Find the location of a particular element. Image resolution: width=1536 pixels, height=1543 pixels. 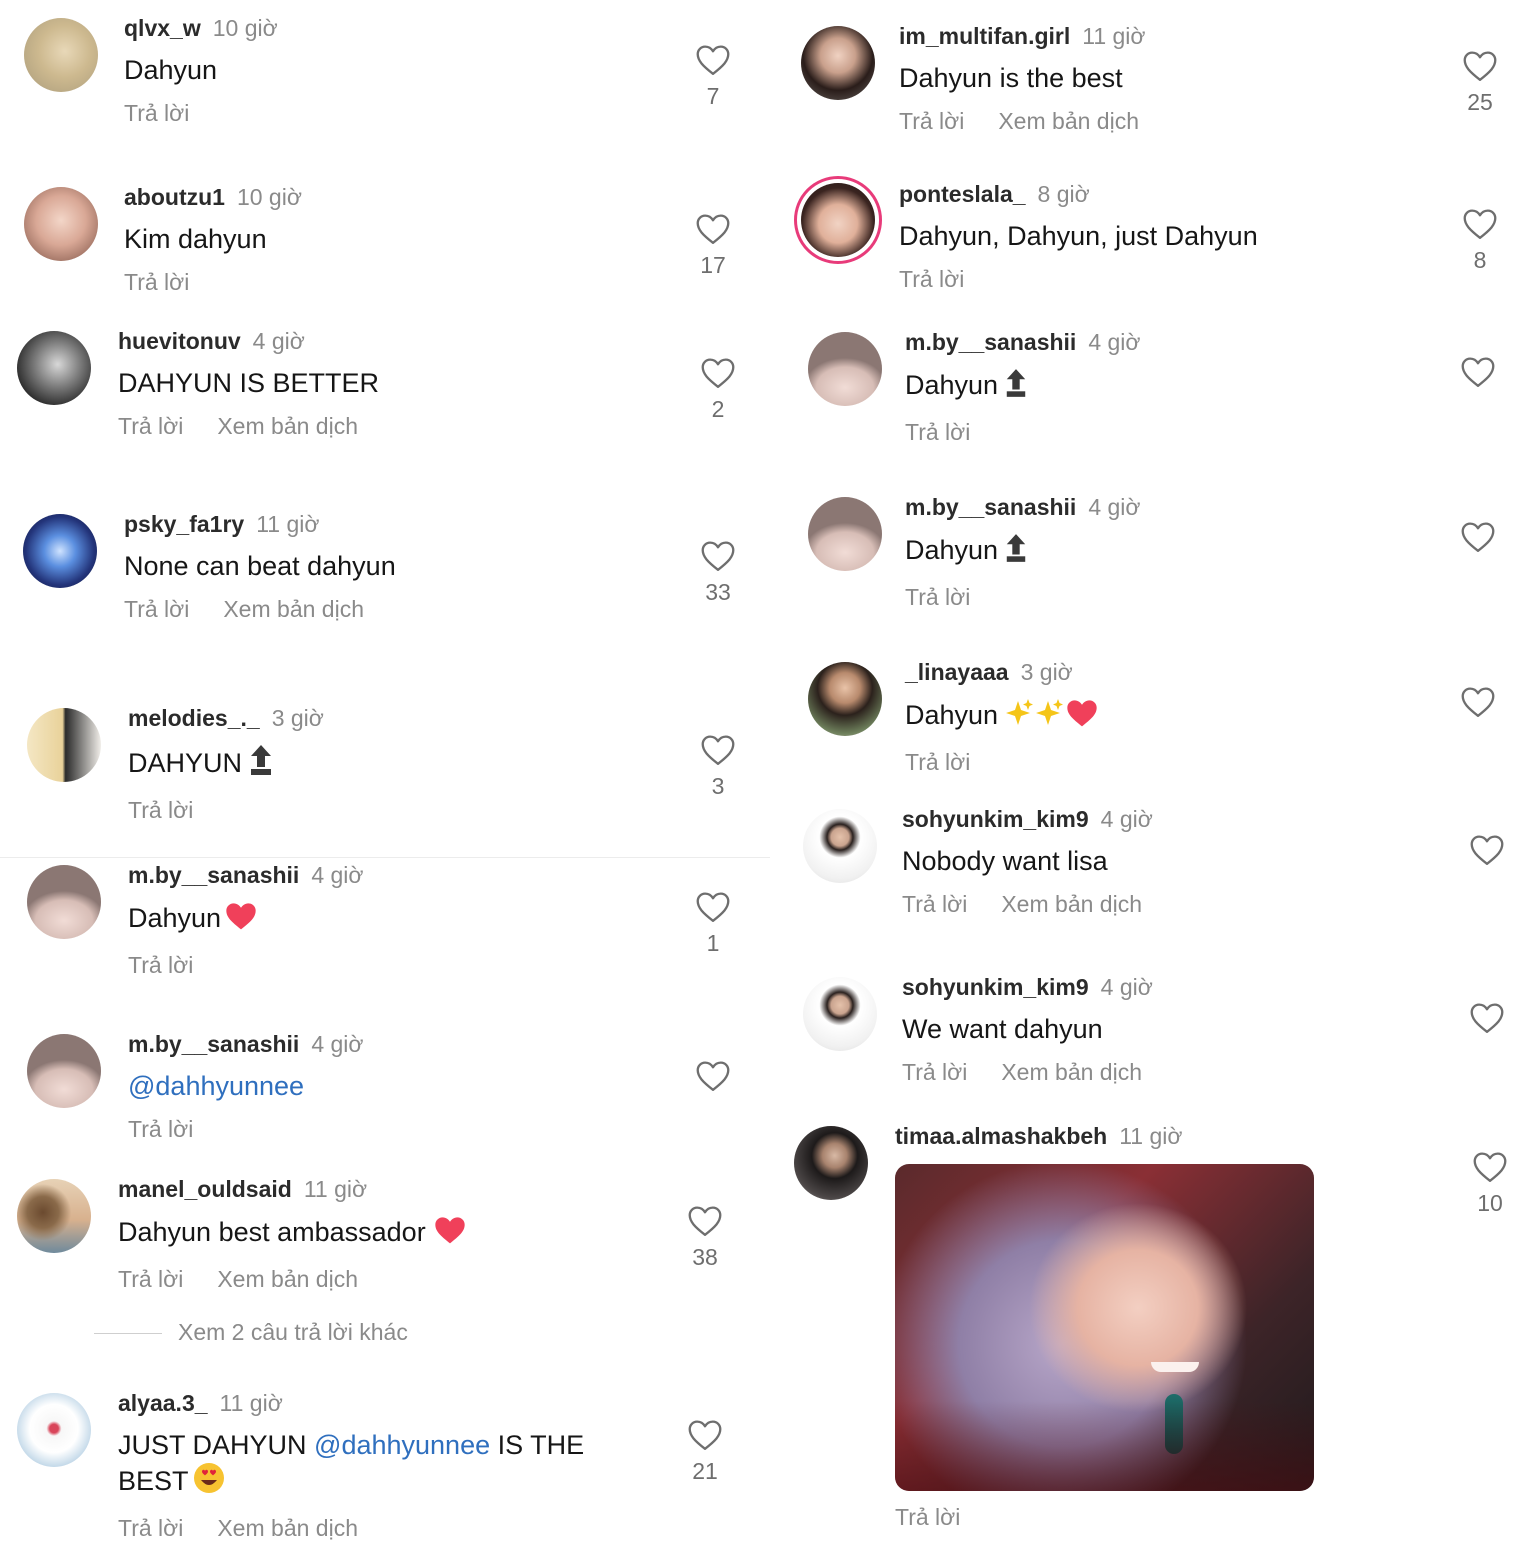

like-count: 10 is located at coordinates (1490, 1203).